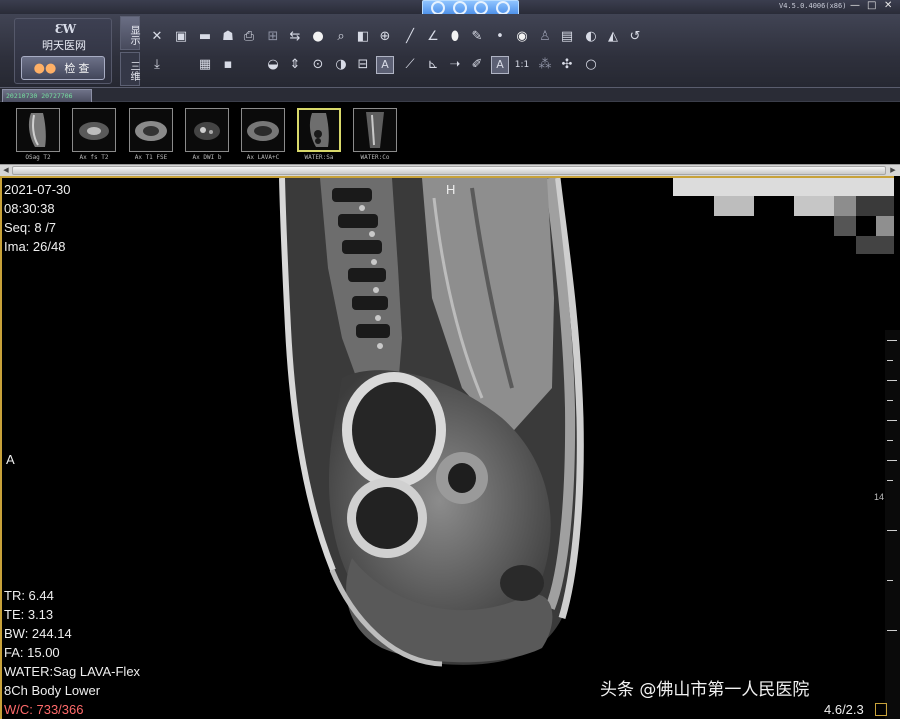 Image resolution: width=900 pixels, height=719 pixels. Describe the element at coordinates (29, 595) in the screenshot. I see `tr-value: TR: 6.44` at that location.